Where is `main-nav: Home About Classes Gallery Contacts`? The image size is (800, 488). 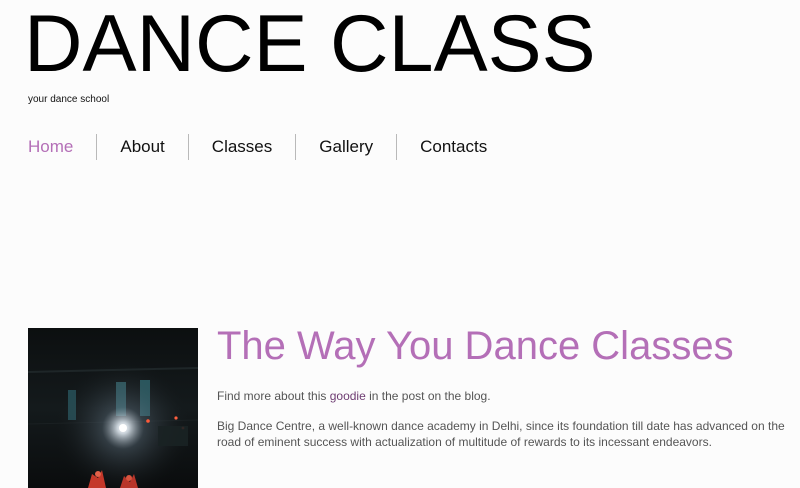 main-nav: Home About Classes Gallery Contacts is located at coordinates (269, 147).